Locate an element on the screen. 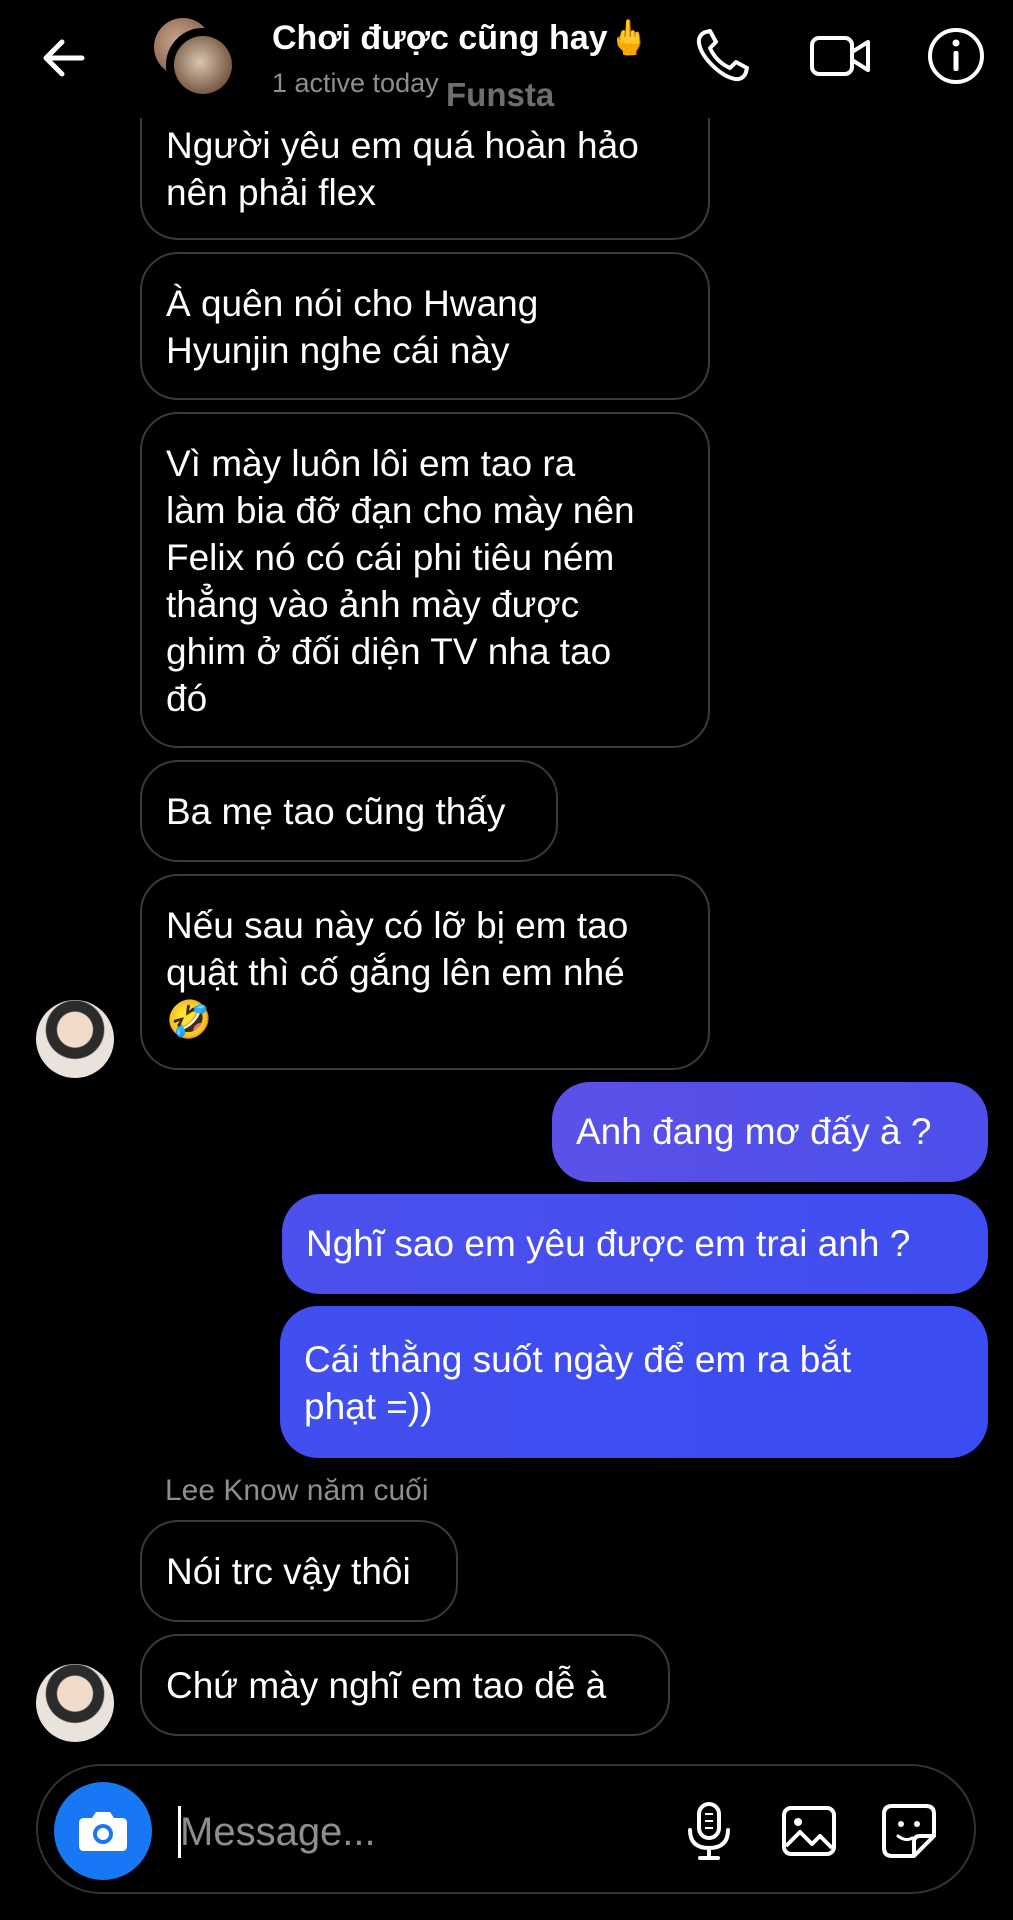  call-button is located at coordinates (722, 56).